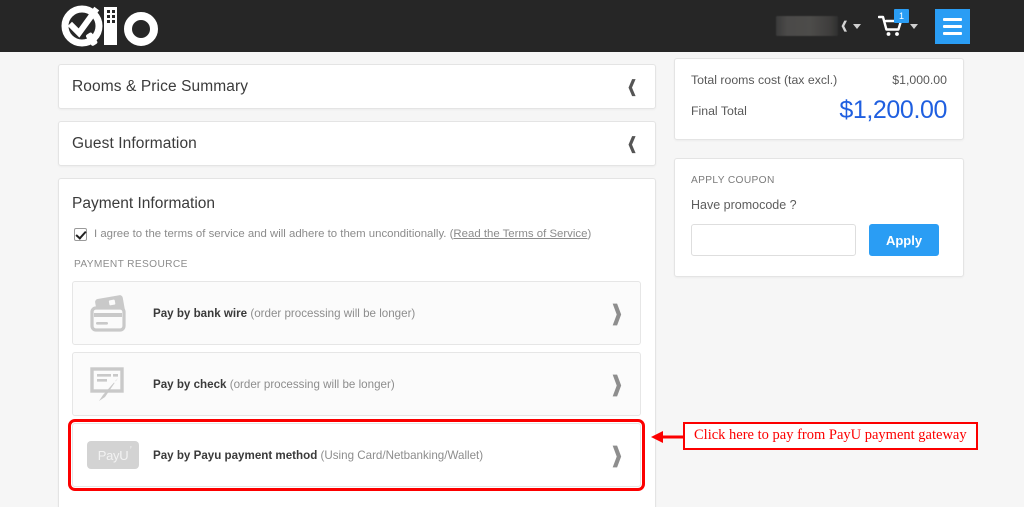  I want to click on site-header: ❰ 1, so click(512, 26).